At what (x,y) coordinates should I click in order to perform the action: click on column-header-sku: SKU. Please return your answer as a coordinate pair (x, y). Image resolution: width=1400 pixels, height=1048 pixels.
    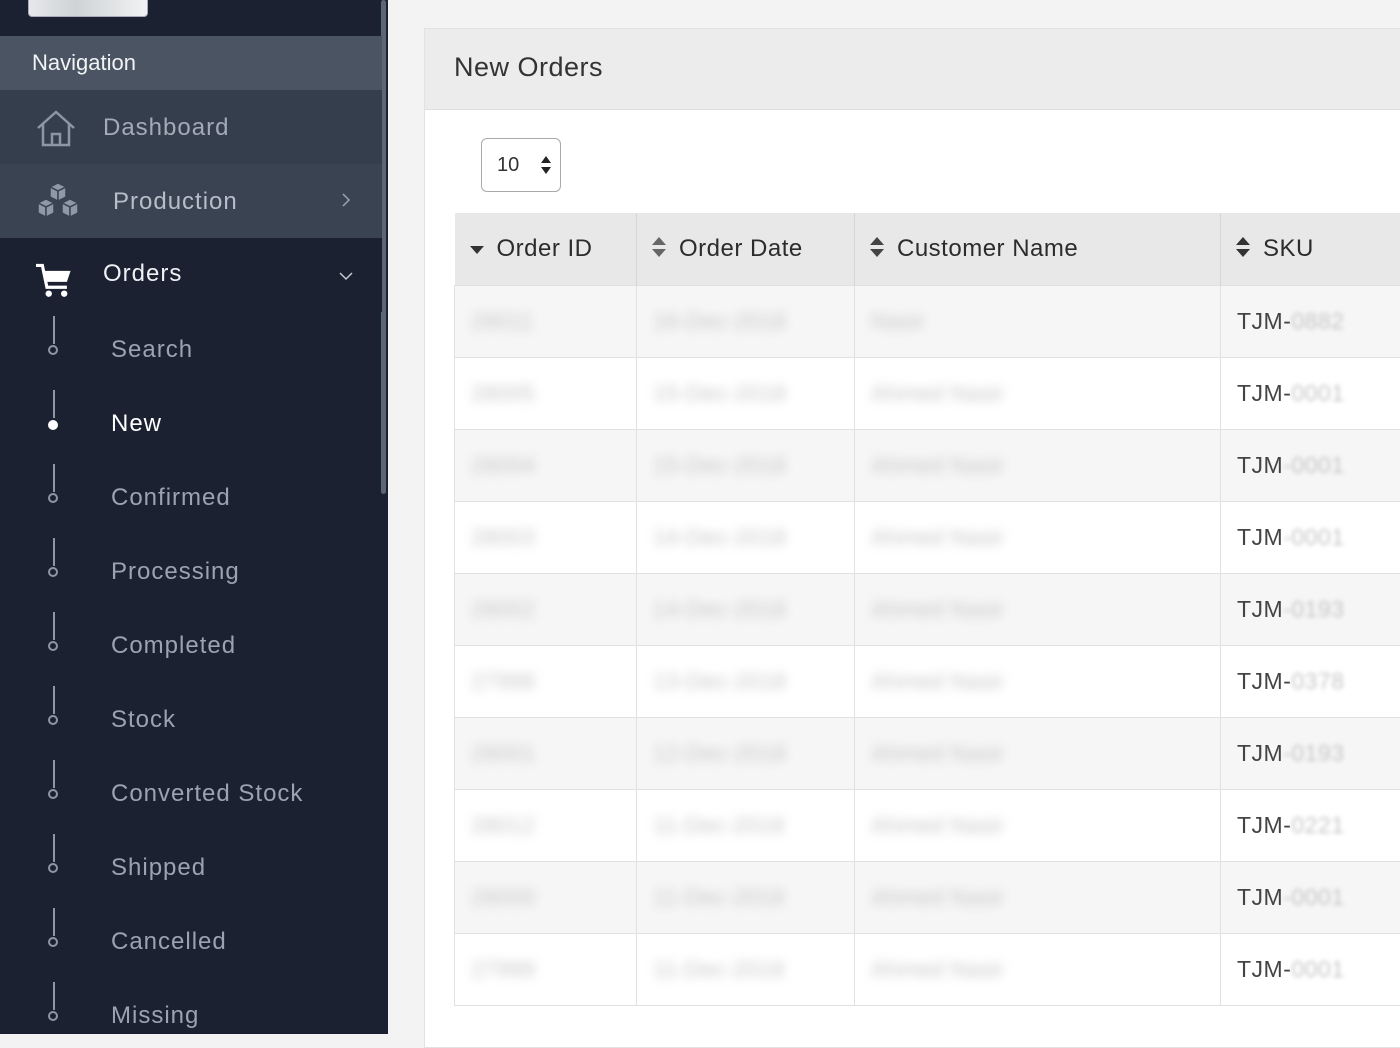
    Looking at the image, I should click on (1310, 249).